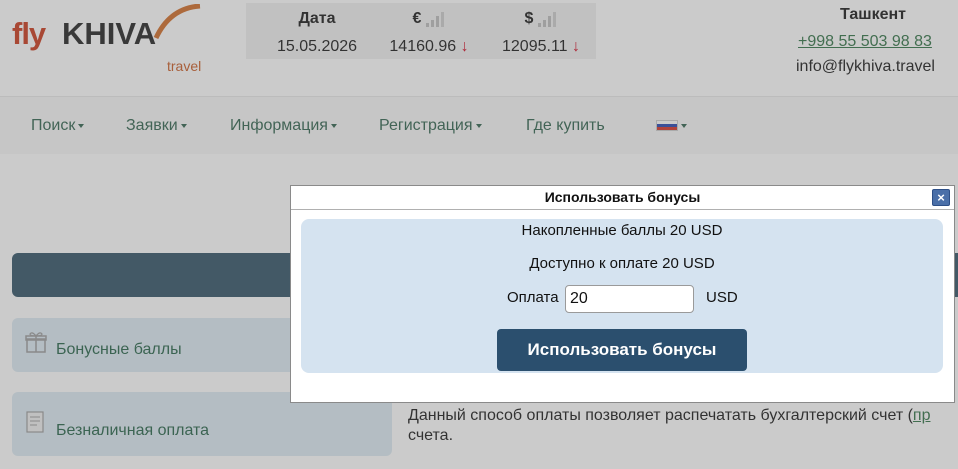 Image resolution: width=958 pixels, height=469 pixels. I want to click on close-icon: ×, so click(941, 197).